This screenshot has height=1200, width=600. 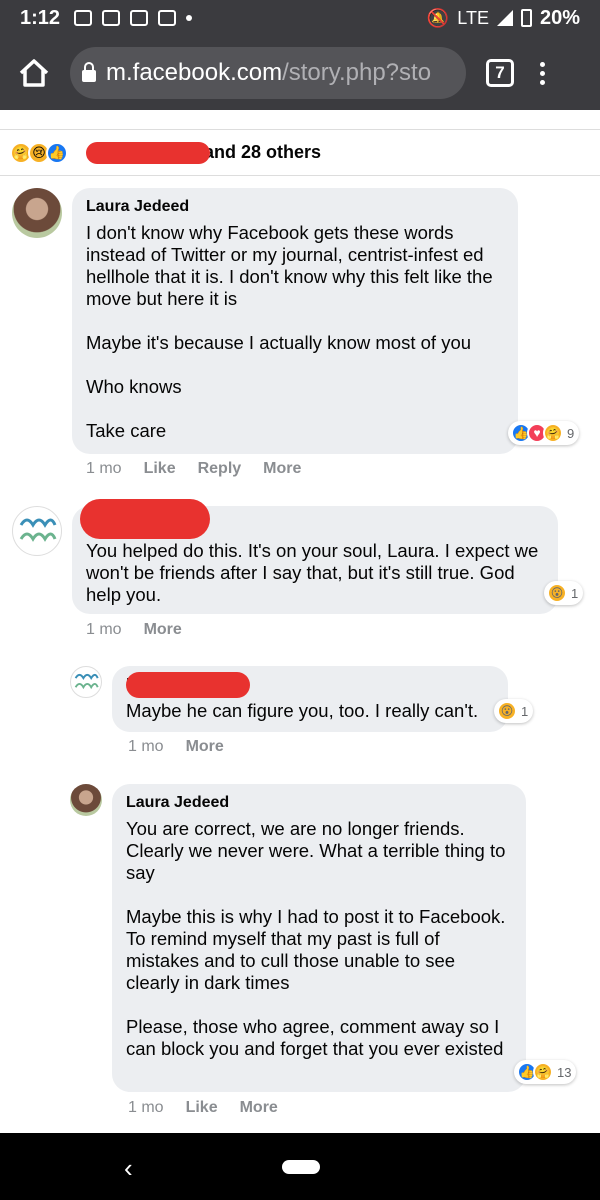 What do you see at coordinates (564, 1072) in the screenshot?
I see `reaction-count: 13` at bounding box center [564, 1072].